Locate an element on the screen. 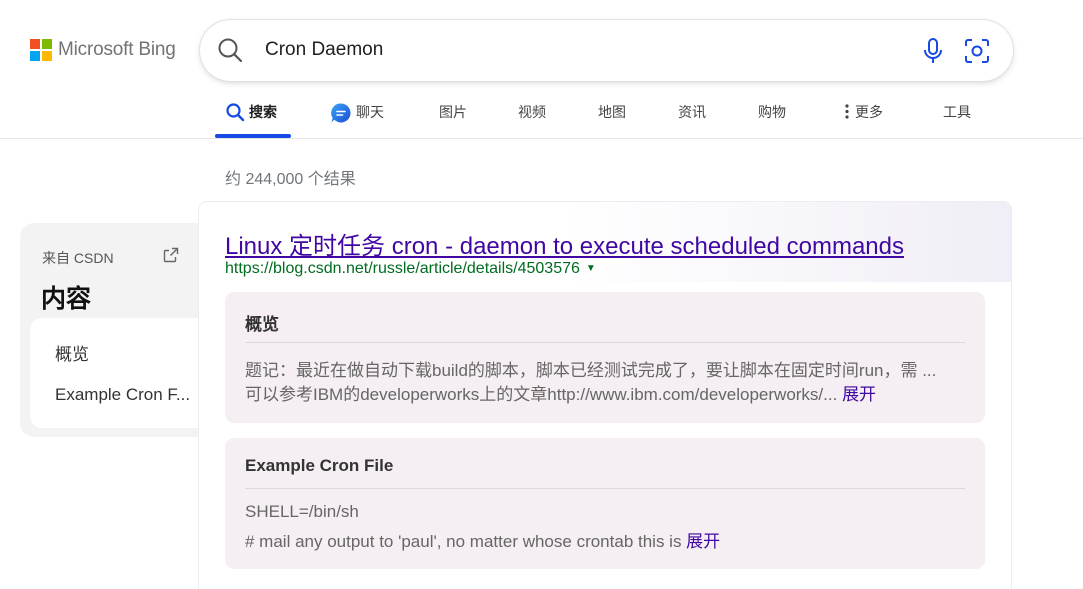 The image size is (1083, 589). tab-images: 图片 is located at coordinates (453, 116).